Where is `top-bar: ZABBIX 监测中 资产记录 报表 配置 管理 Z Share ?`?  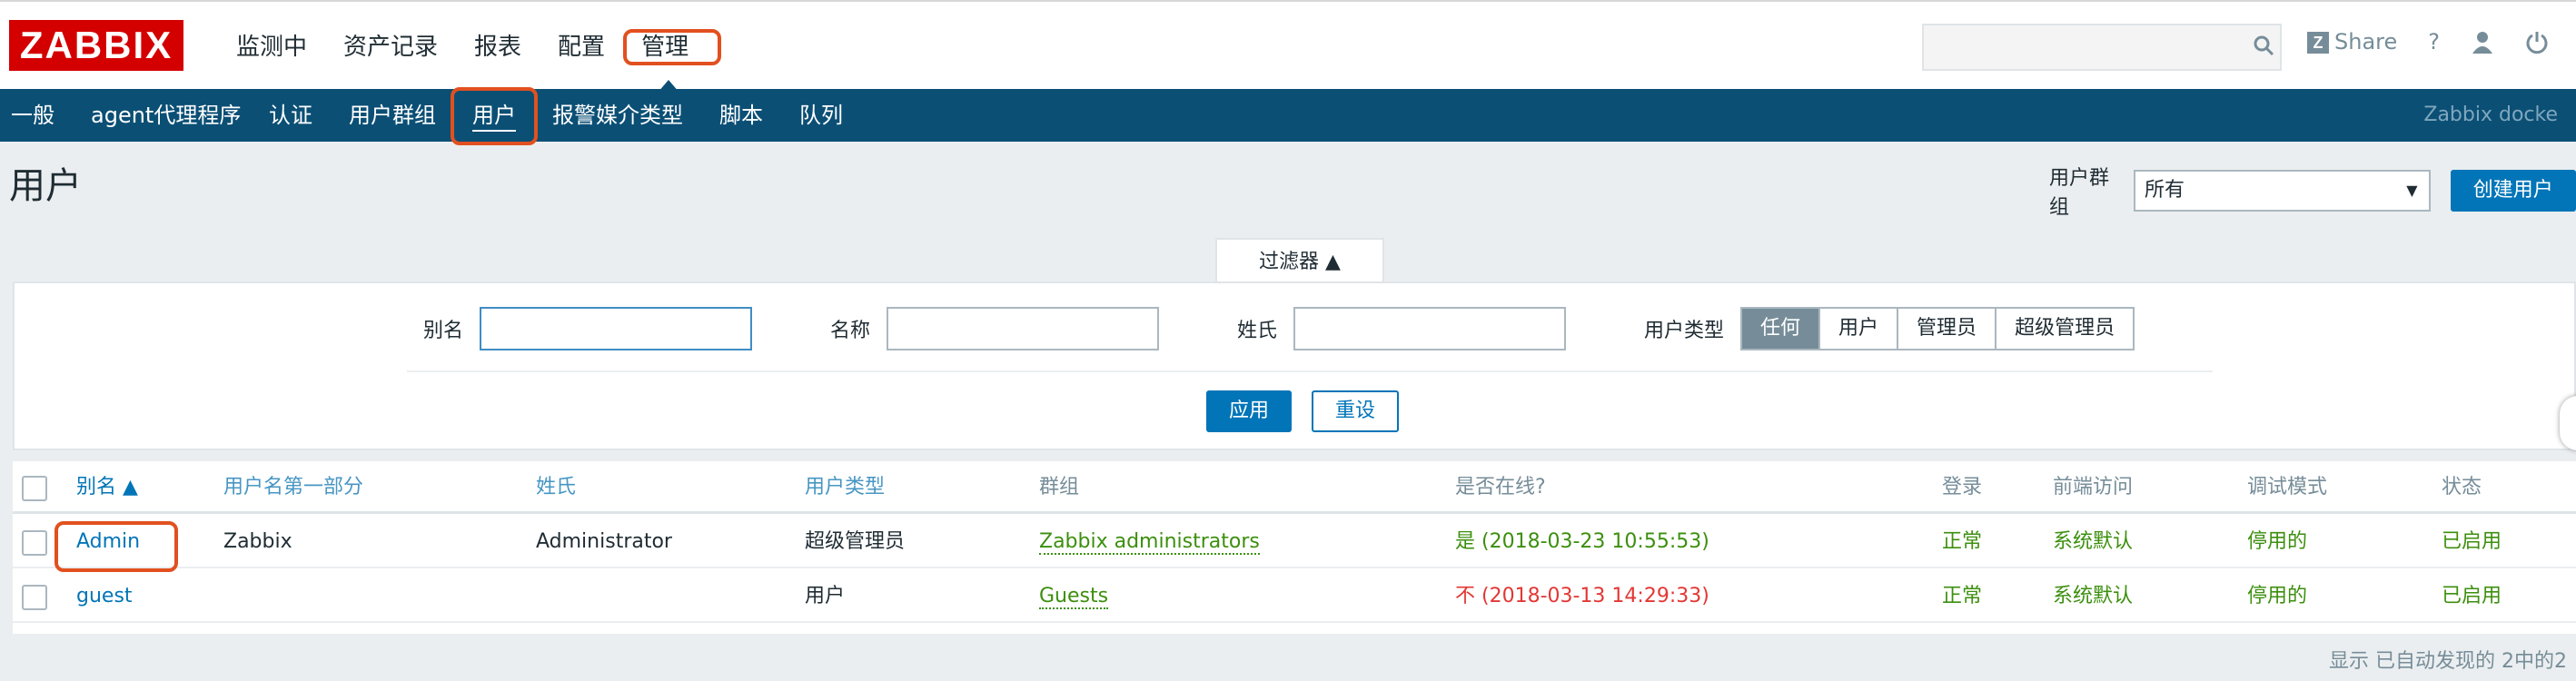
top-bar: ZABBIX 监测中 资产记录 报表 配置 管理 Z Share ? is located at coordinates (1288, 46).